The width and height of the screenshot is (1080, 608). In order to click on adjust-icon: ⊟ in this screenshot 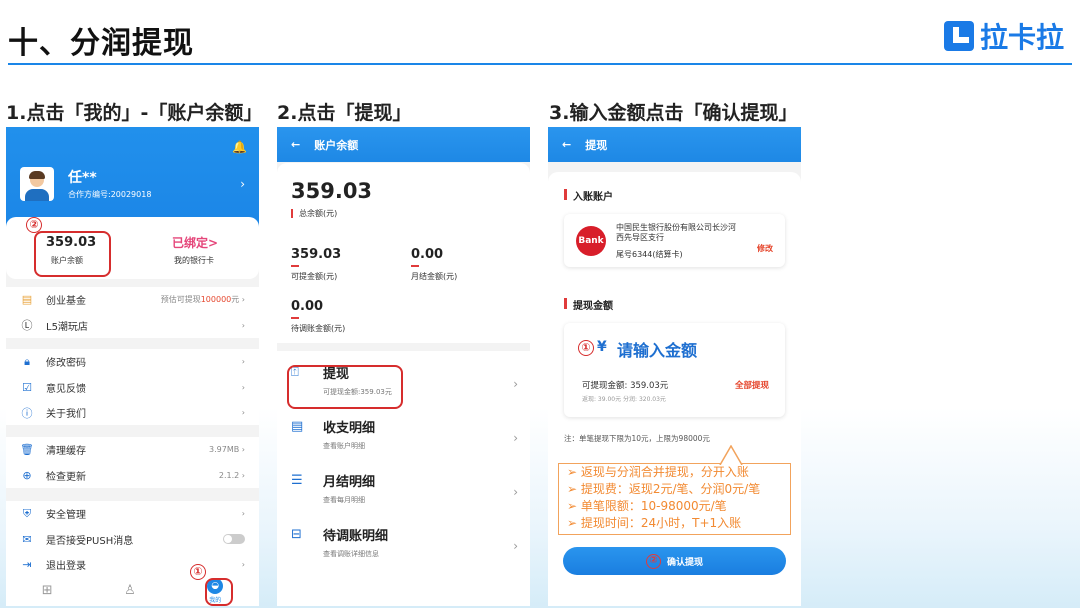, I will do `click(296, 534)`.